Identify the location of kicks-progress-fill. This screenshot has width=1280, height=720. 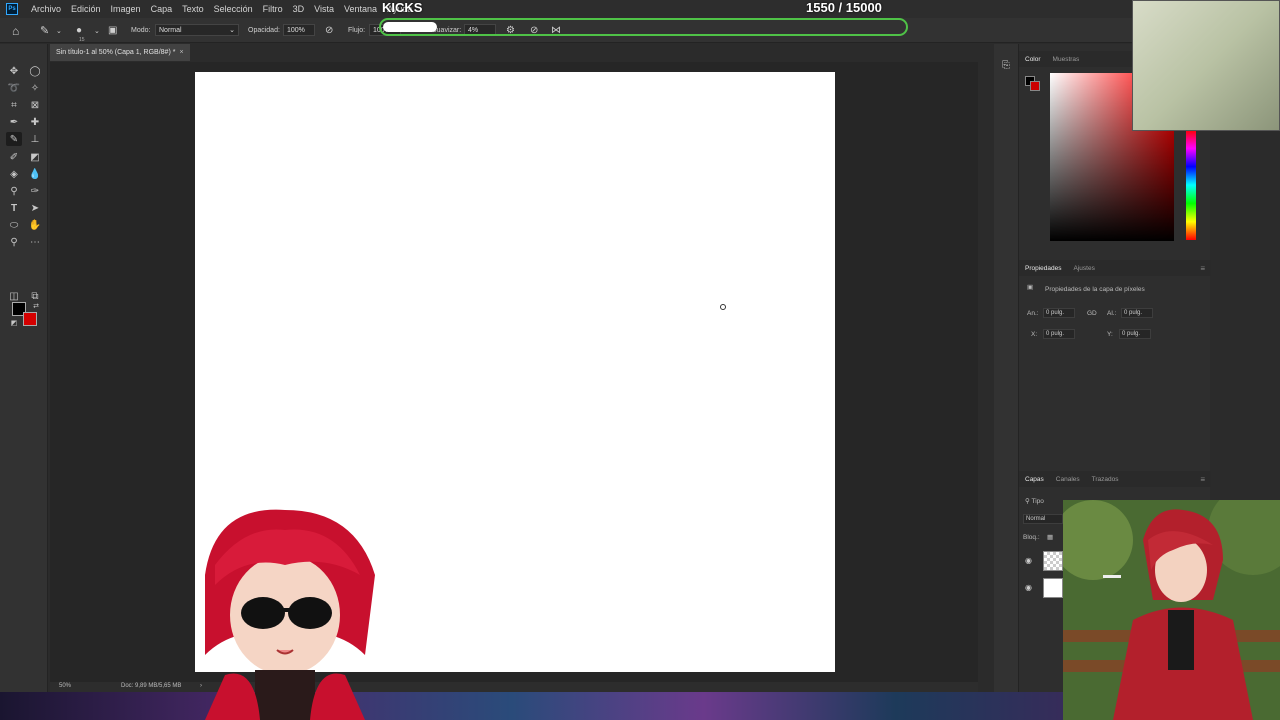
(410, 27).